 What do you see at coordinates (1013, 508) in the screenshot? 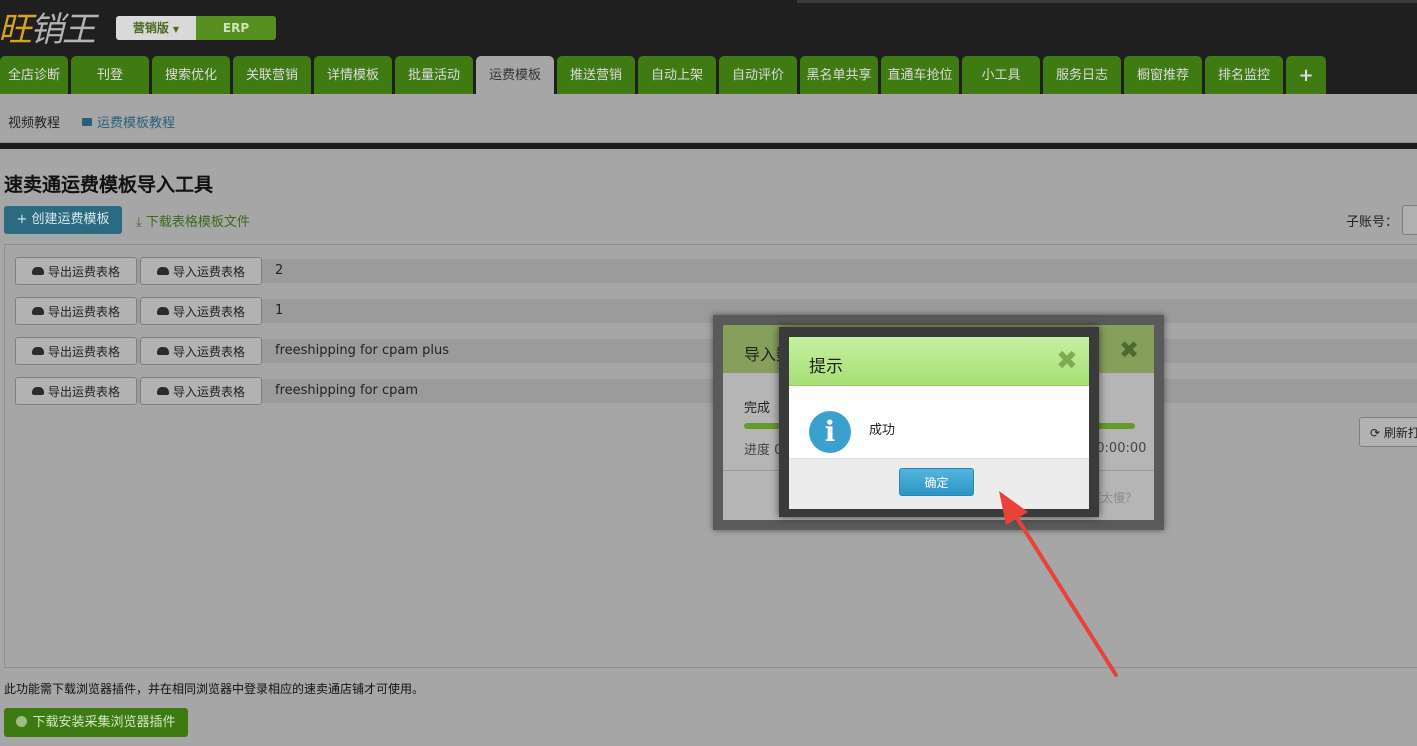
I see `arrow-head` at bounding box center [1013, 508].